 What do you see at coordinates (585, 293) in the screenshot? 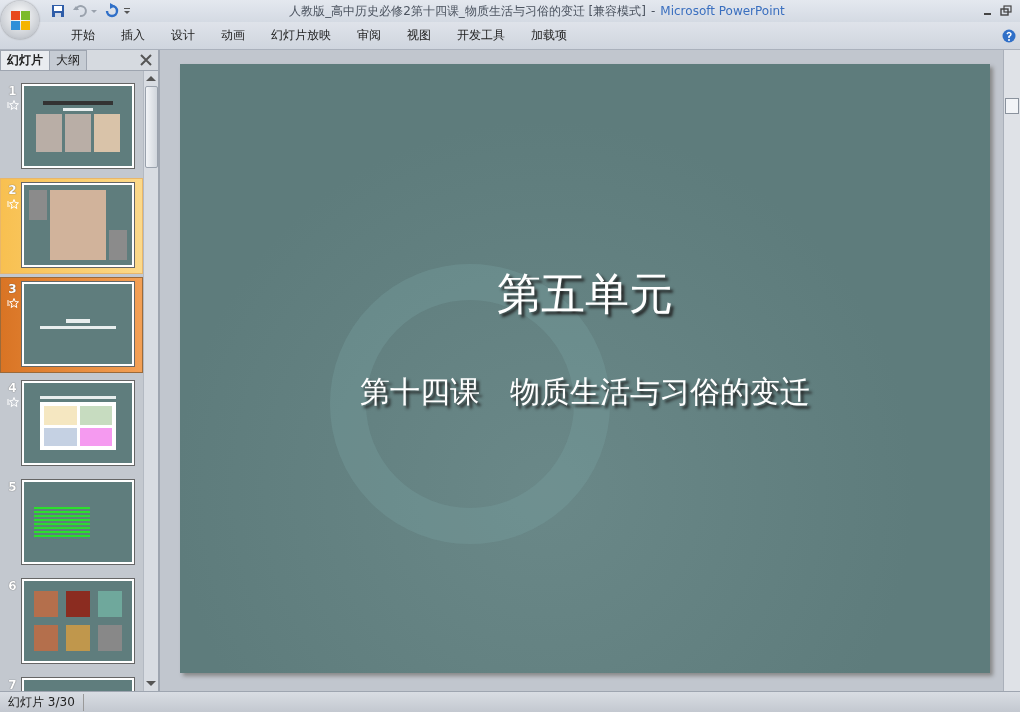
I see `slide-title: 第五单元` at bounding box center [585, 293].